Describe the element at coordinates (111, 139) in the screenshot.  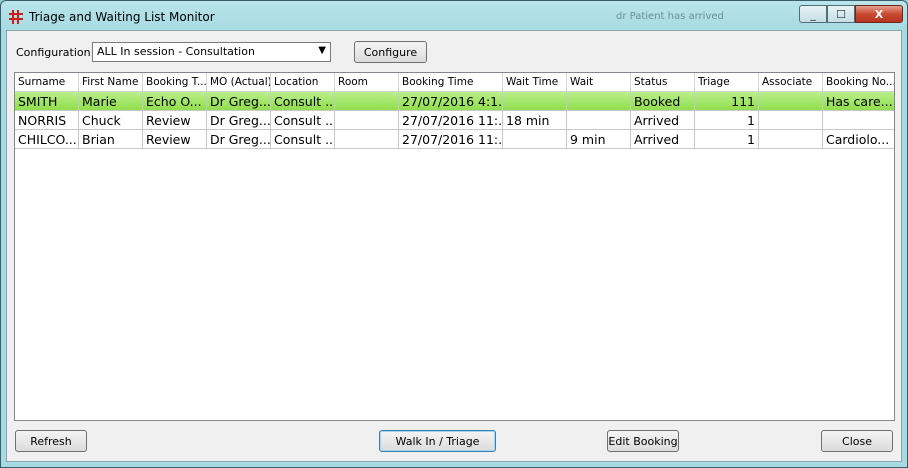
I see `cell-first-name: Brian` at that location.